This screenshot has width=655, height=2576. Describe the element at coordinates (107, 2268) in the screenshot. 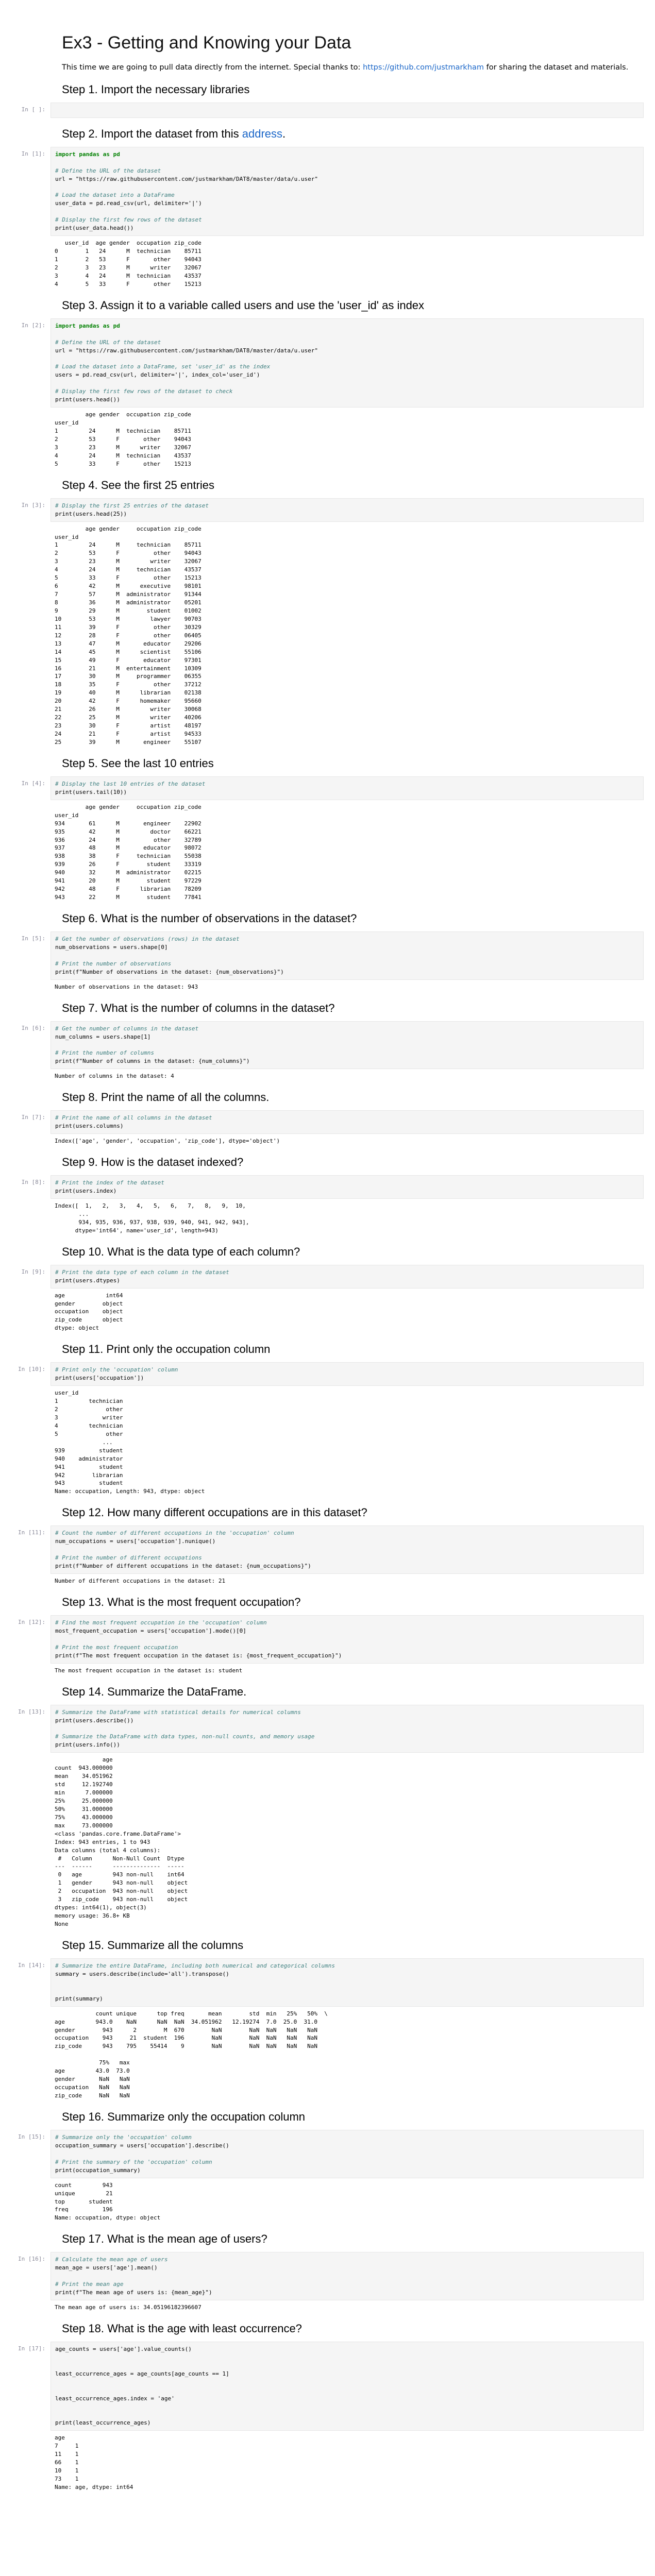

I see `code-line: mean_age = users['age'].mean()` at that location.